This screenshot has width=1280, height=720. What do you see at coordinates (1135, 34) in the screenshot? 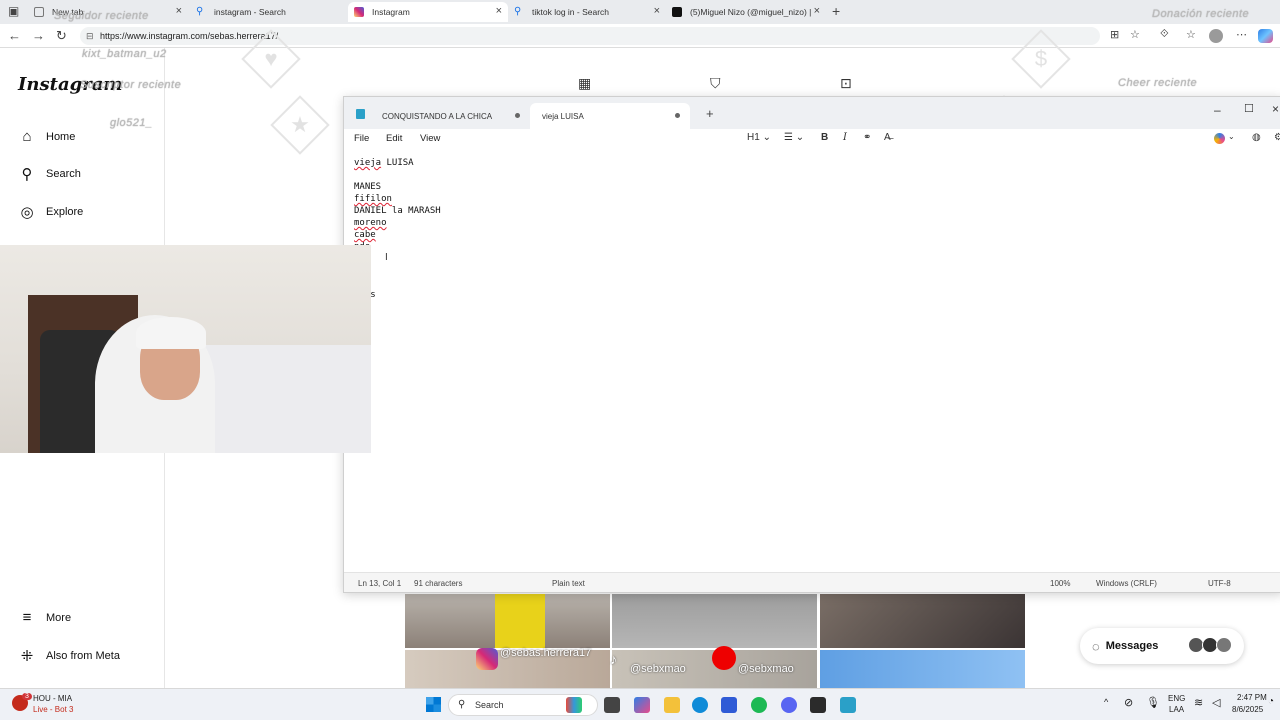
I see `favorite-star-icon: ☆` at bounding box center [1135, 34].